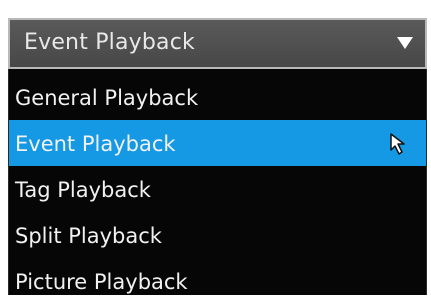 The image size is (431, 304). What do you see at coordinates (217, 143) in the screenshot?
I see `option-event-playback: Event Playback` at bounding box center [217, 143].